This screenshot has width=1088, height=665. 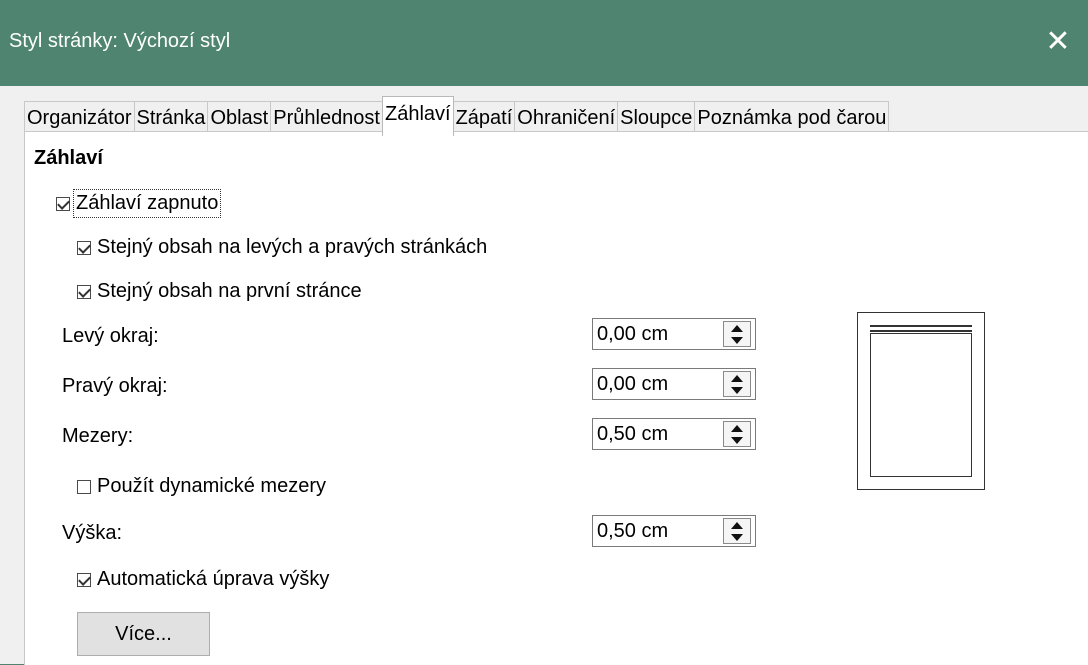 What do you see at coordinates (115, 386) in the screenshot?
I see `right-margin-label: Pravý okraj:` at bounding box center [115, 386].